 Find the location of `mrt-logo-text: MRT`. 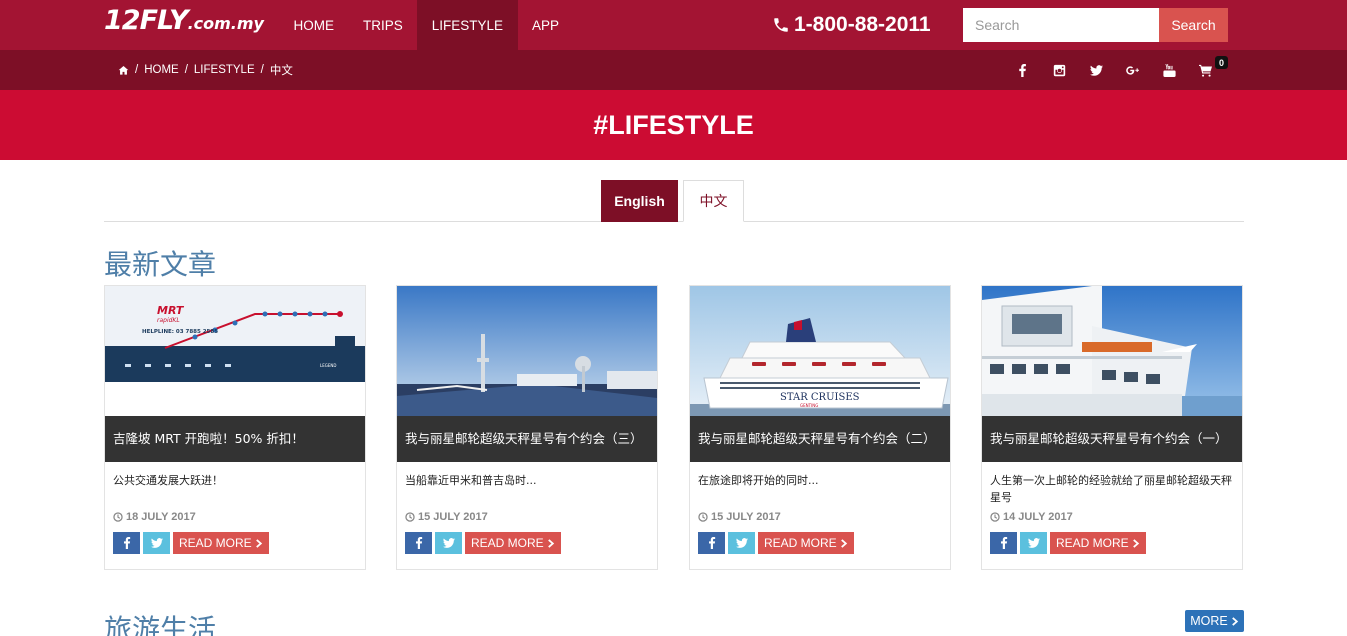

mrt-logo-text: MRT is located at coordinates (171, 310).